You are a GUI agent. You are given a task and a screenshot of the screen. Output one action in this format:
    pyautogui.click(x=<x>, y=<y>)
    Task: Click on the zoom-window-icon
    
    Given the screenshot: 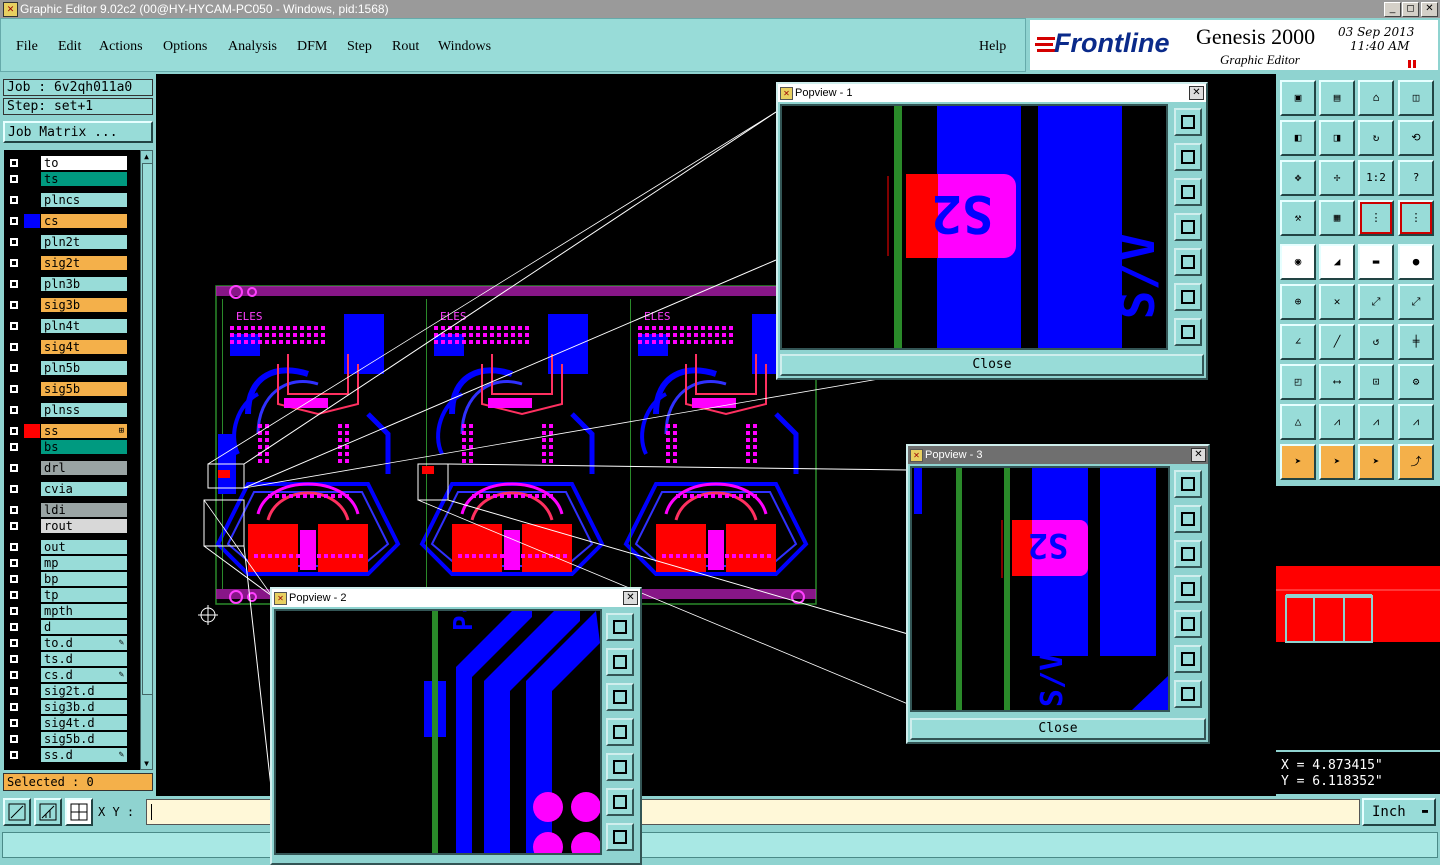 What is the action you would take?
    pyautogui.click(x=17, y=812)
    